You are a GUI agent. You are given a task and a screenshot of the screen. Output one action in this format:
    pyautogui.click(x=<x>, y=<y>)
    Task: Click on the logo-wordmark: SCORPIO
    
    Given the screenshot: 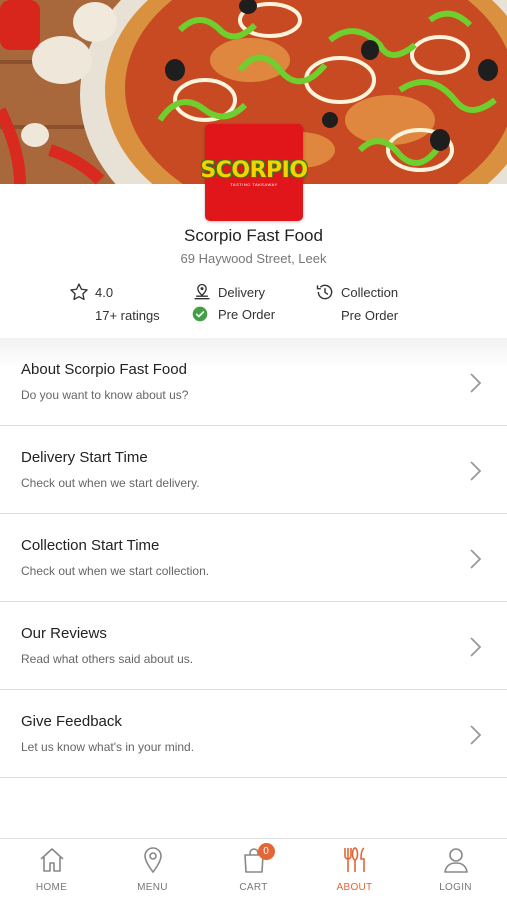 What is the action you would take?
    pyautogui.click(x=254, y=170)
    